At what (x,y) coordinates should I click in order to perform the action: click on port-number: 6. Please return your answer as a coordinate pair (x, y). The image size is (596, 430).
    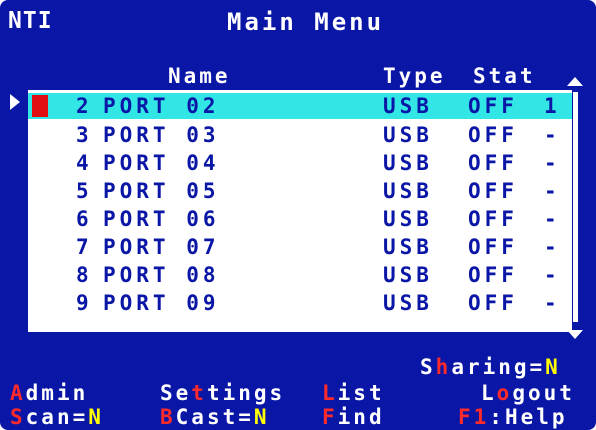
    Looking at the image, I should click on (84, 219).